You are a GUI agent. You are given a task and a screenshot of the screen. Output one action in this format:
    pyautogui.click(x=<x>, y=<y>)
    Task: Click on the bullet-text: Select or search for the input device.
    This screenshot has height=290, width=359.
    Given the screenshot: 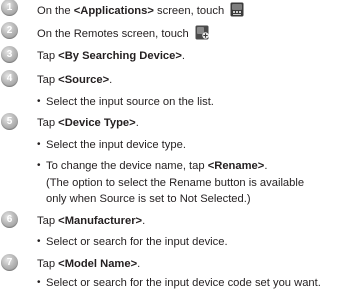 What is the action you would take?
    pyautogui.click(x=137, y=242)
    